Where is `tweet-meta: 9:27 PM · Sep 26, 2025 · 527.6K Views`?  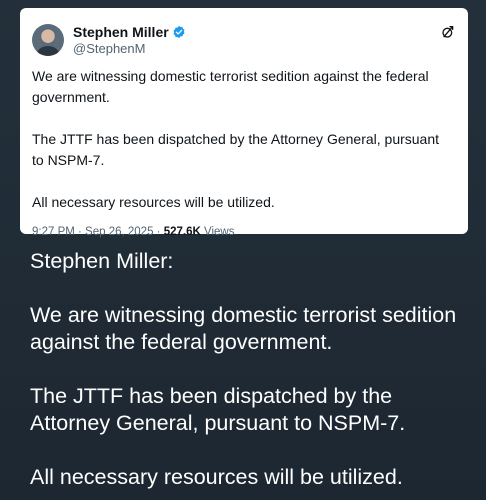
tweet-meta: 9:27 PM · Sep 26, 2025 · 527.6K Views is located at coordinates (243, 232).